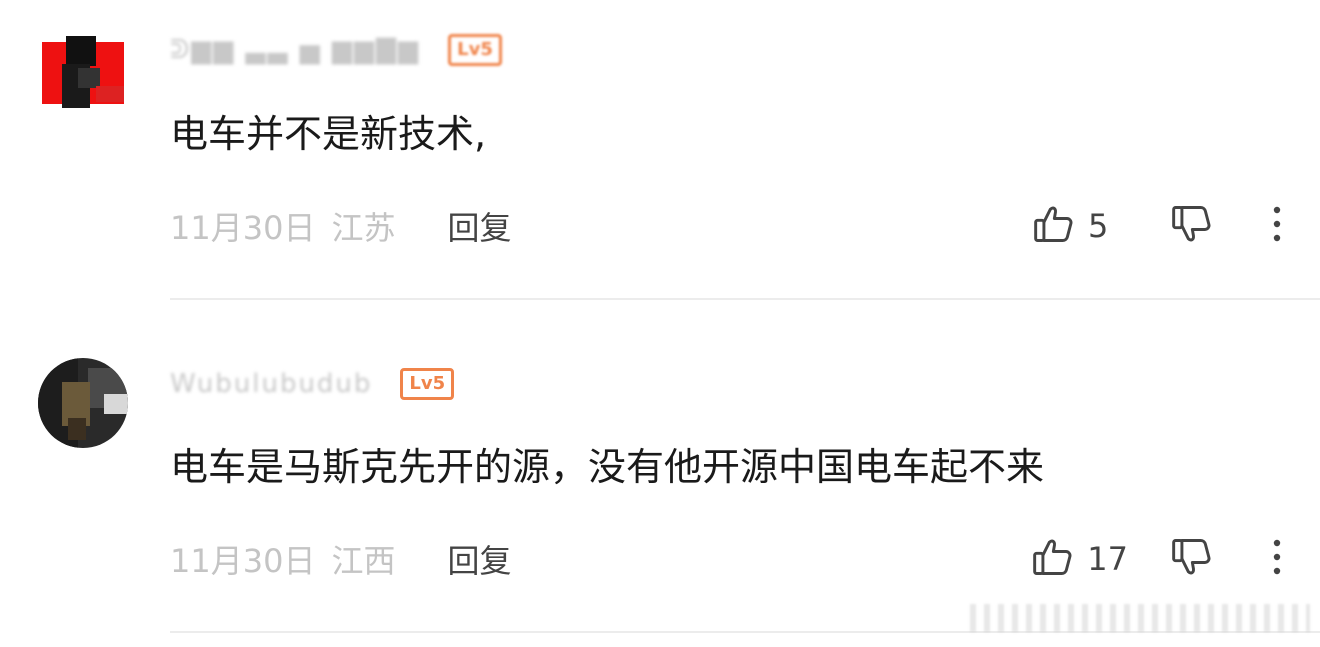 This screenshot has height=647, width=1320. Describe the element at coordinates (295, 50) in the screenshot. I see `username: ᕲ▆▆ ▃▃ ▅ ▆▆▇▆` at that location.